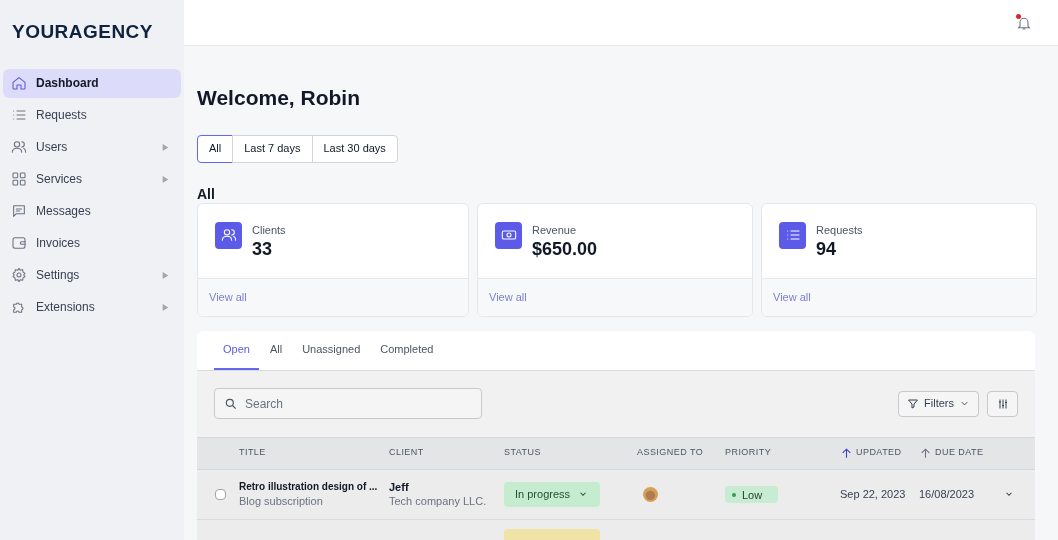 This screenshot has width=1058, height=540. I want to click on home-icon, so click(19, 83).